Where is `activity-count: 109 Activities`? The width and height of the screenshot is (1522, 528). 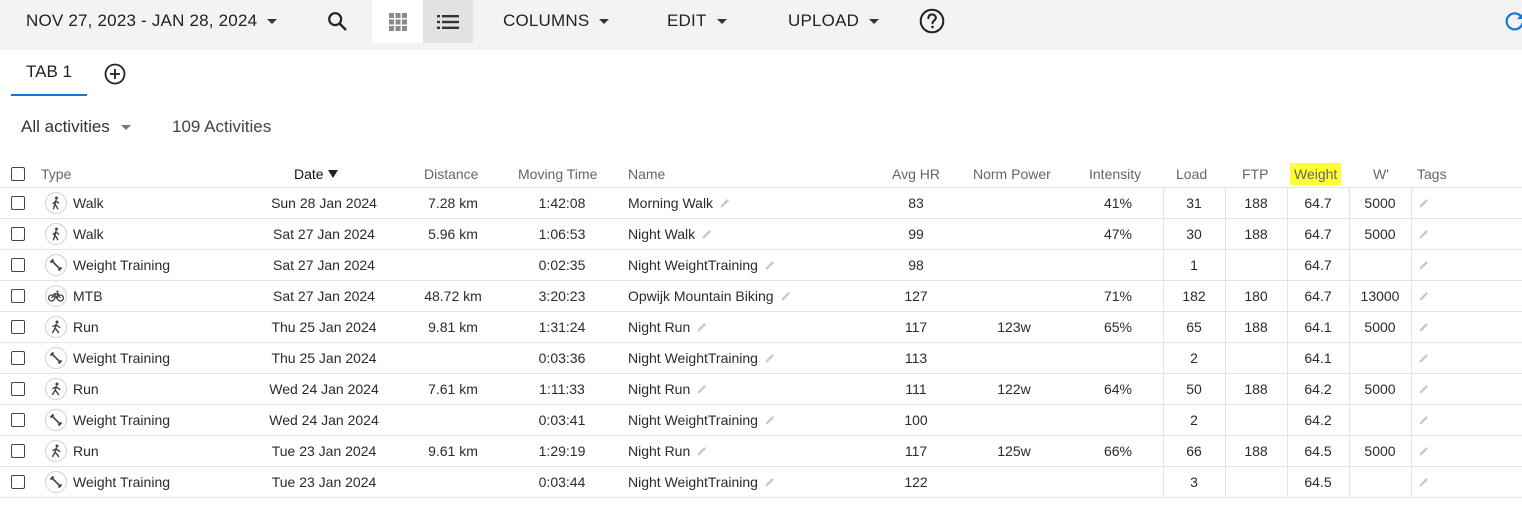
activity-count: 109 Activities is located at coordinates (222, 126).